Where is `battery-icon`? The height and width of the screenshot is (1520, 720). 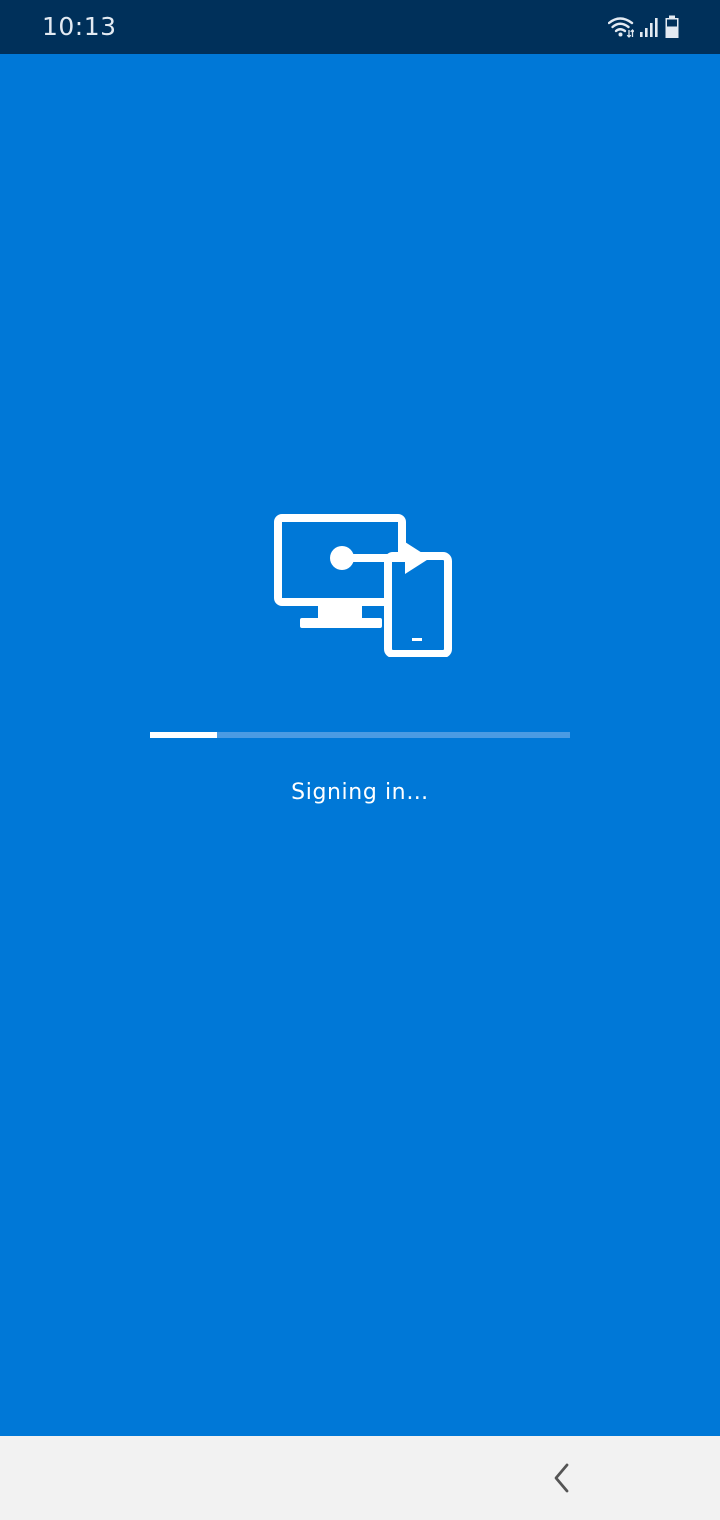 battery-icon is located at coordinates (672, 26).